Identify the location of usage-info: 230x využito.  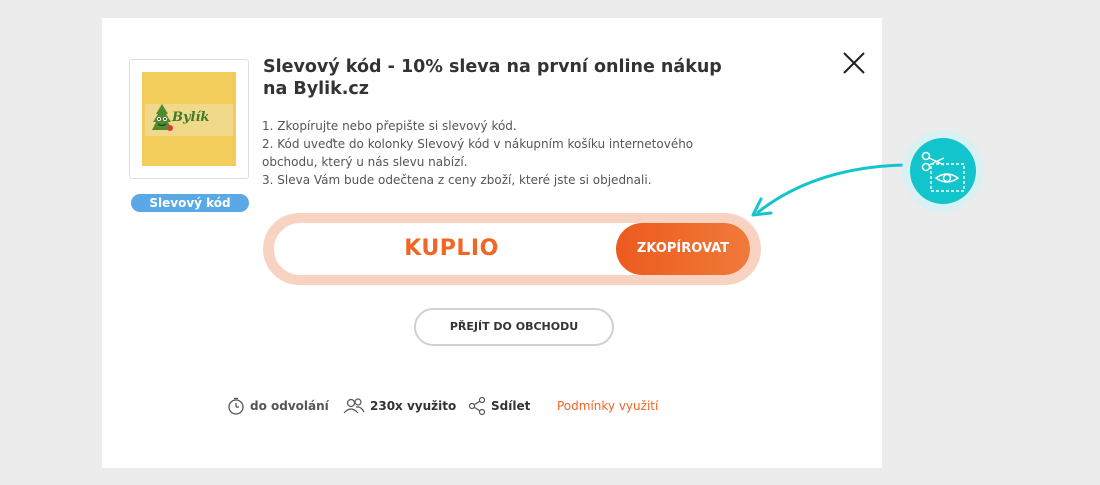
(399, 406).